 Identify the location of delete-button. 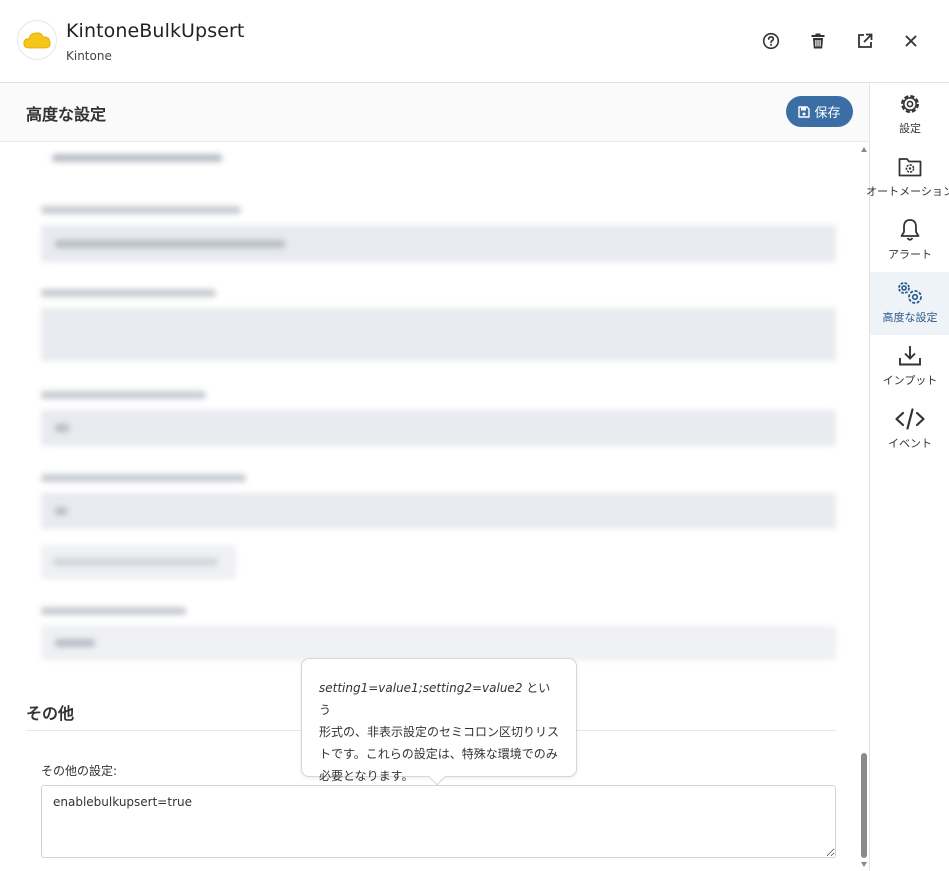
(818, 41).